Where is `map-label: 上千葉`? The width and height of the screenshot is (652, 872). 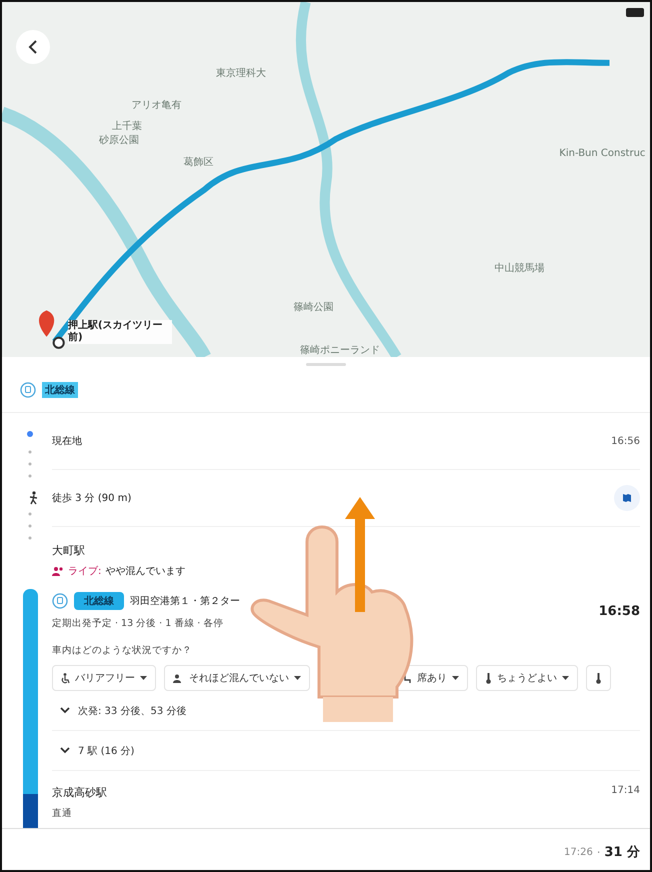
map-label: 上千葉 is located at coordinates (127, 127).